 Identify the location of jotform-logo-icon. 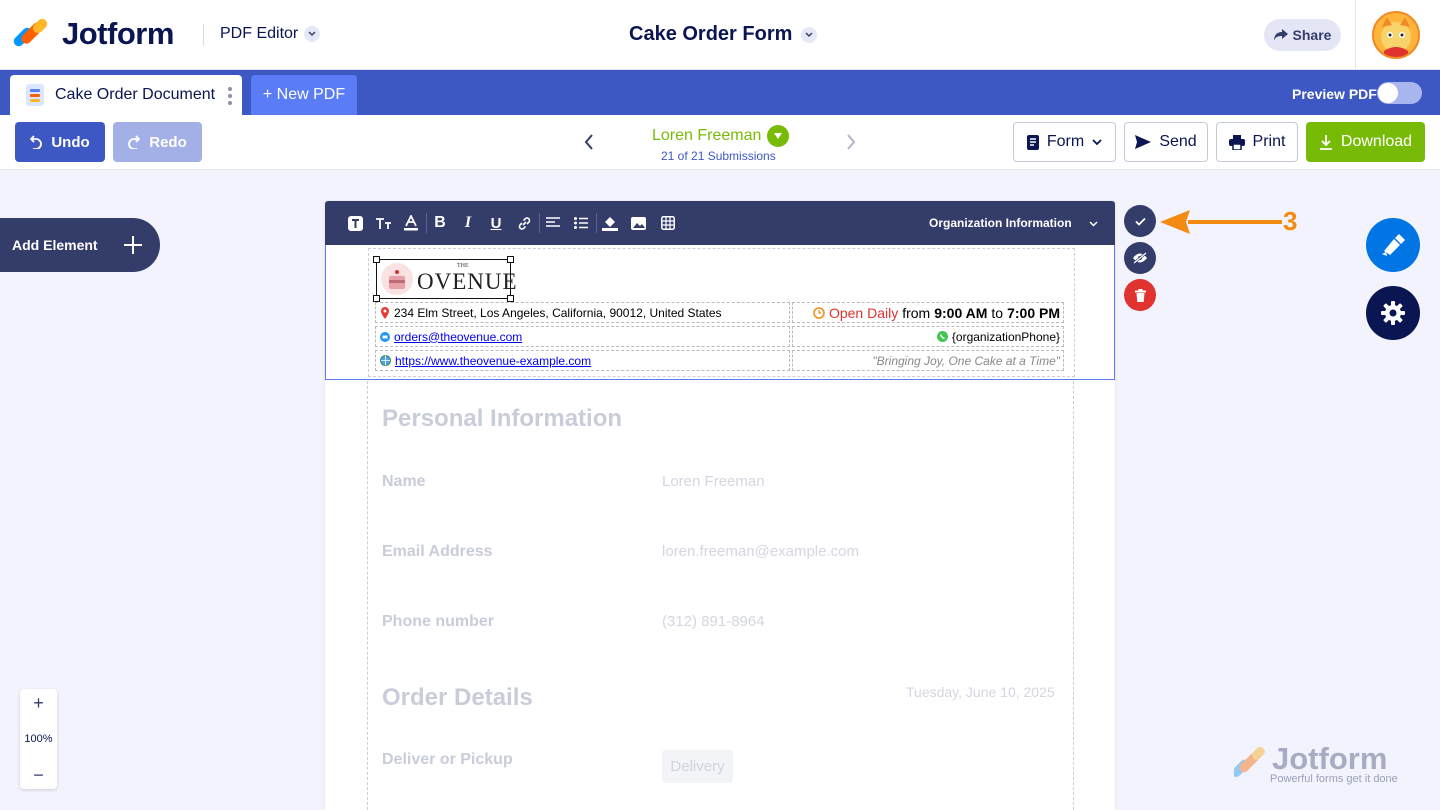
(30, 33).